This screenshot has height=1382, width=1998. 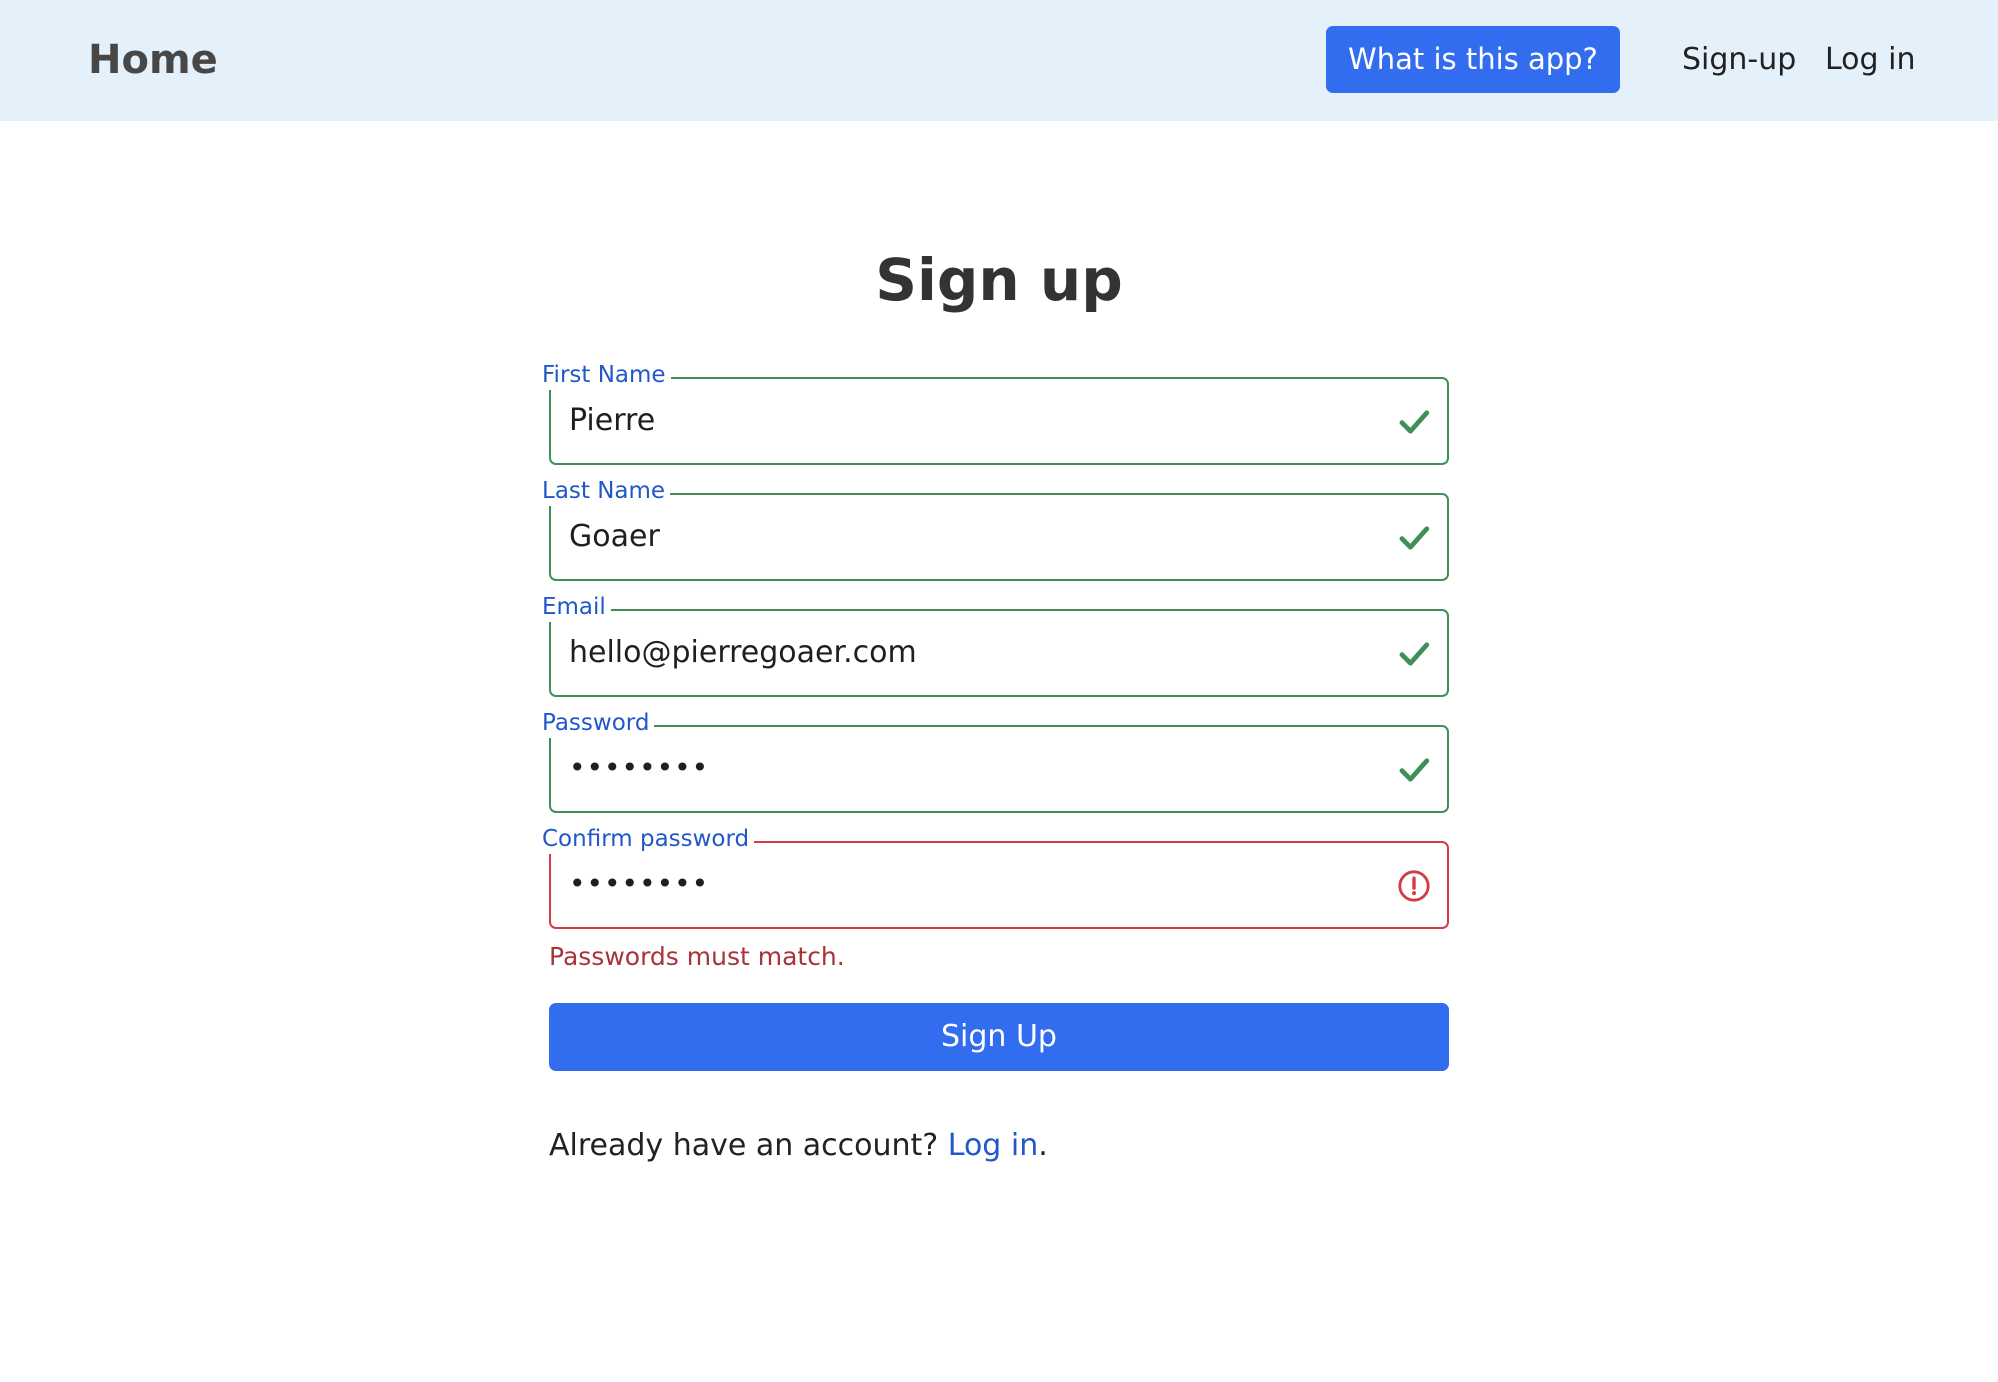 I want to click on email-label: Email, so click(x=576, y=607).